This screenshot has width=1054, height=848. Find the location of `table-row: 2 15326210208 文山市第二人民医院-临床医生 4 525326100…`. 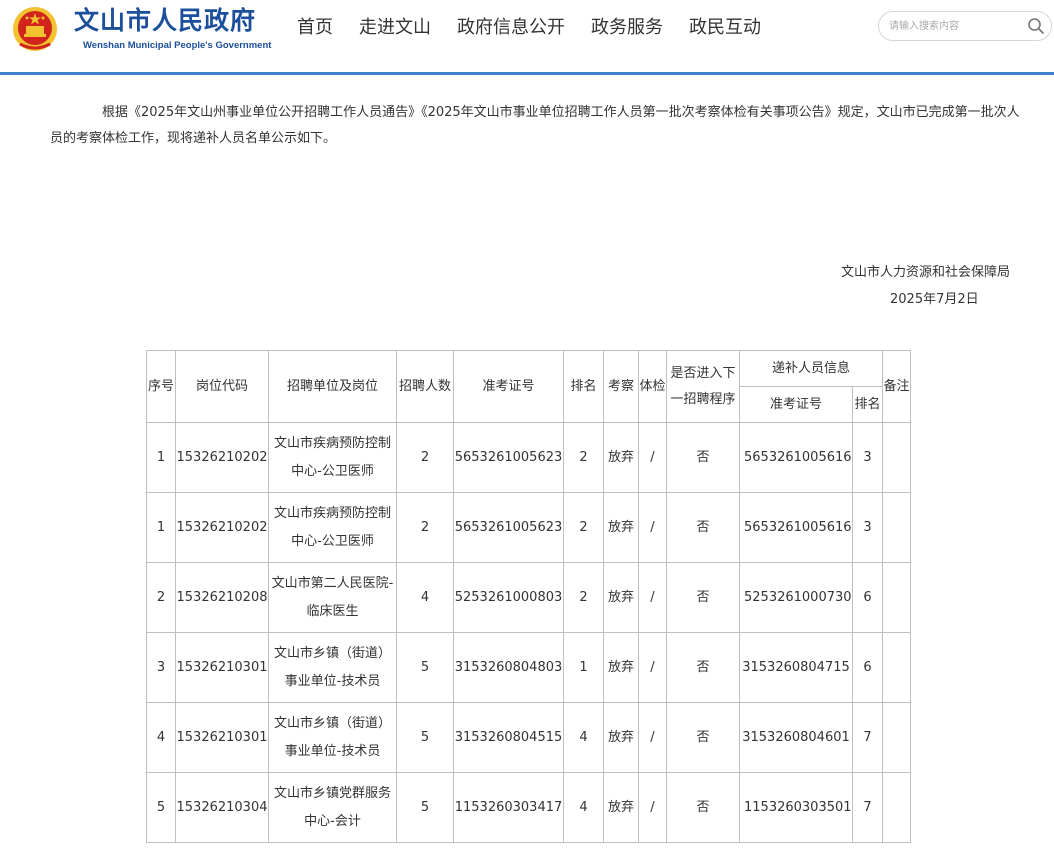

table-row: 2 15326210208 文山市第二人民医院-临床医生 4 525326100… is located at coordinates (528, 597).